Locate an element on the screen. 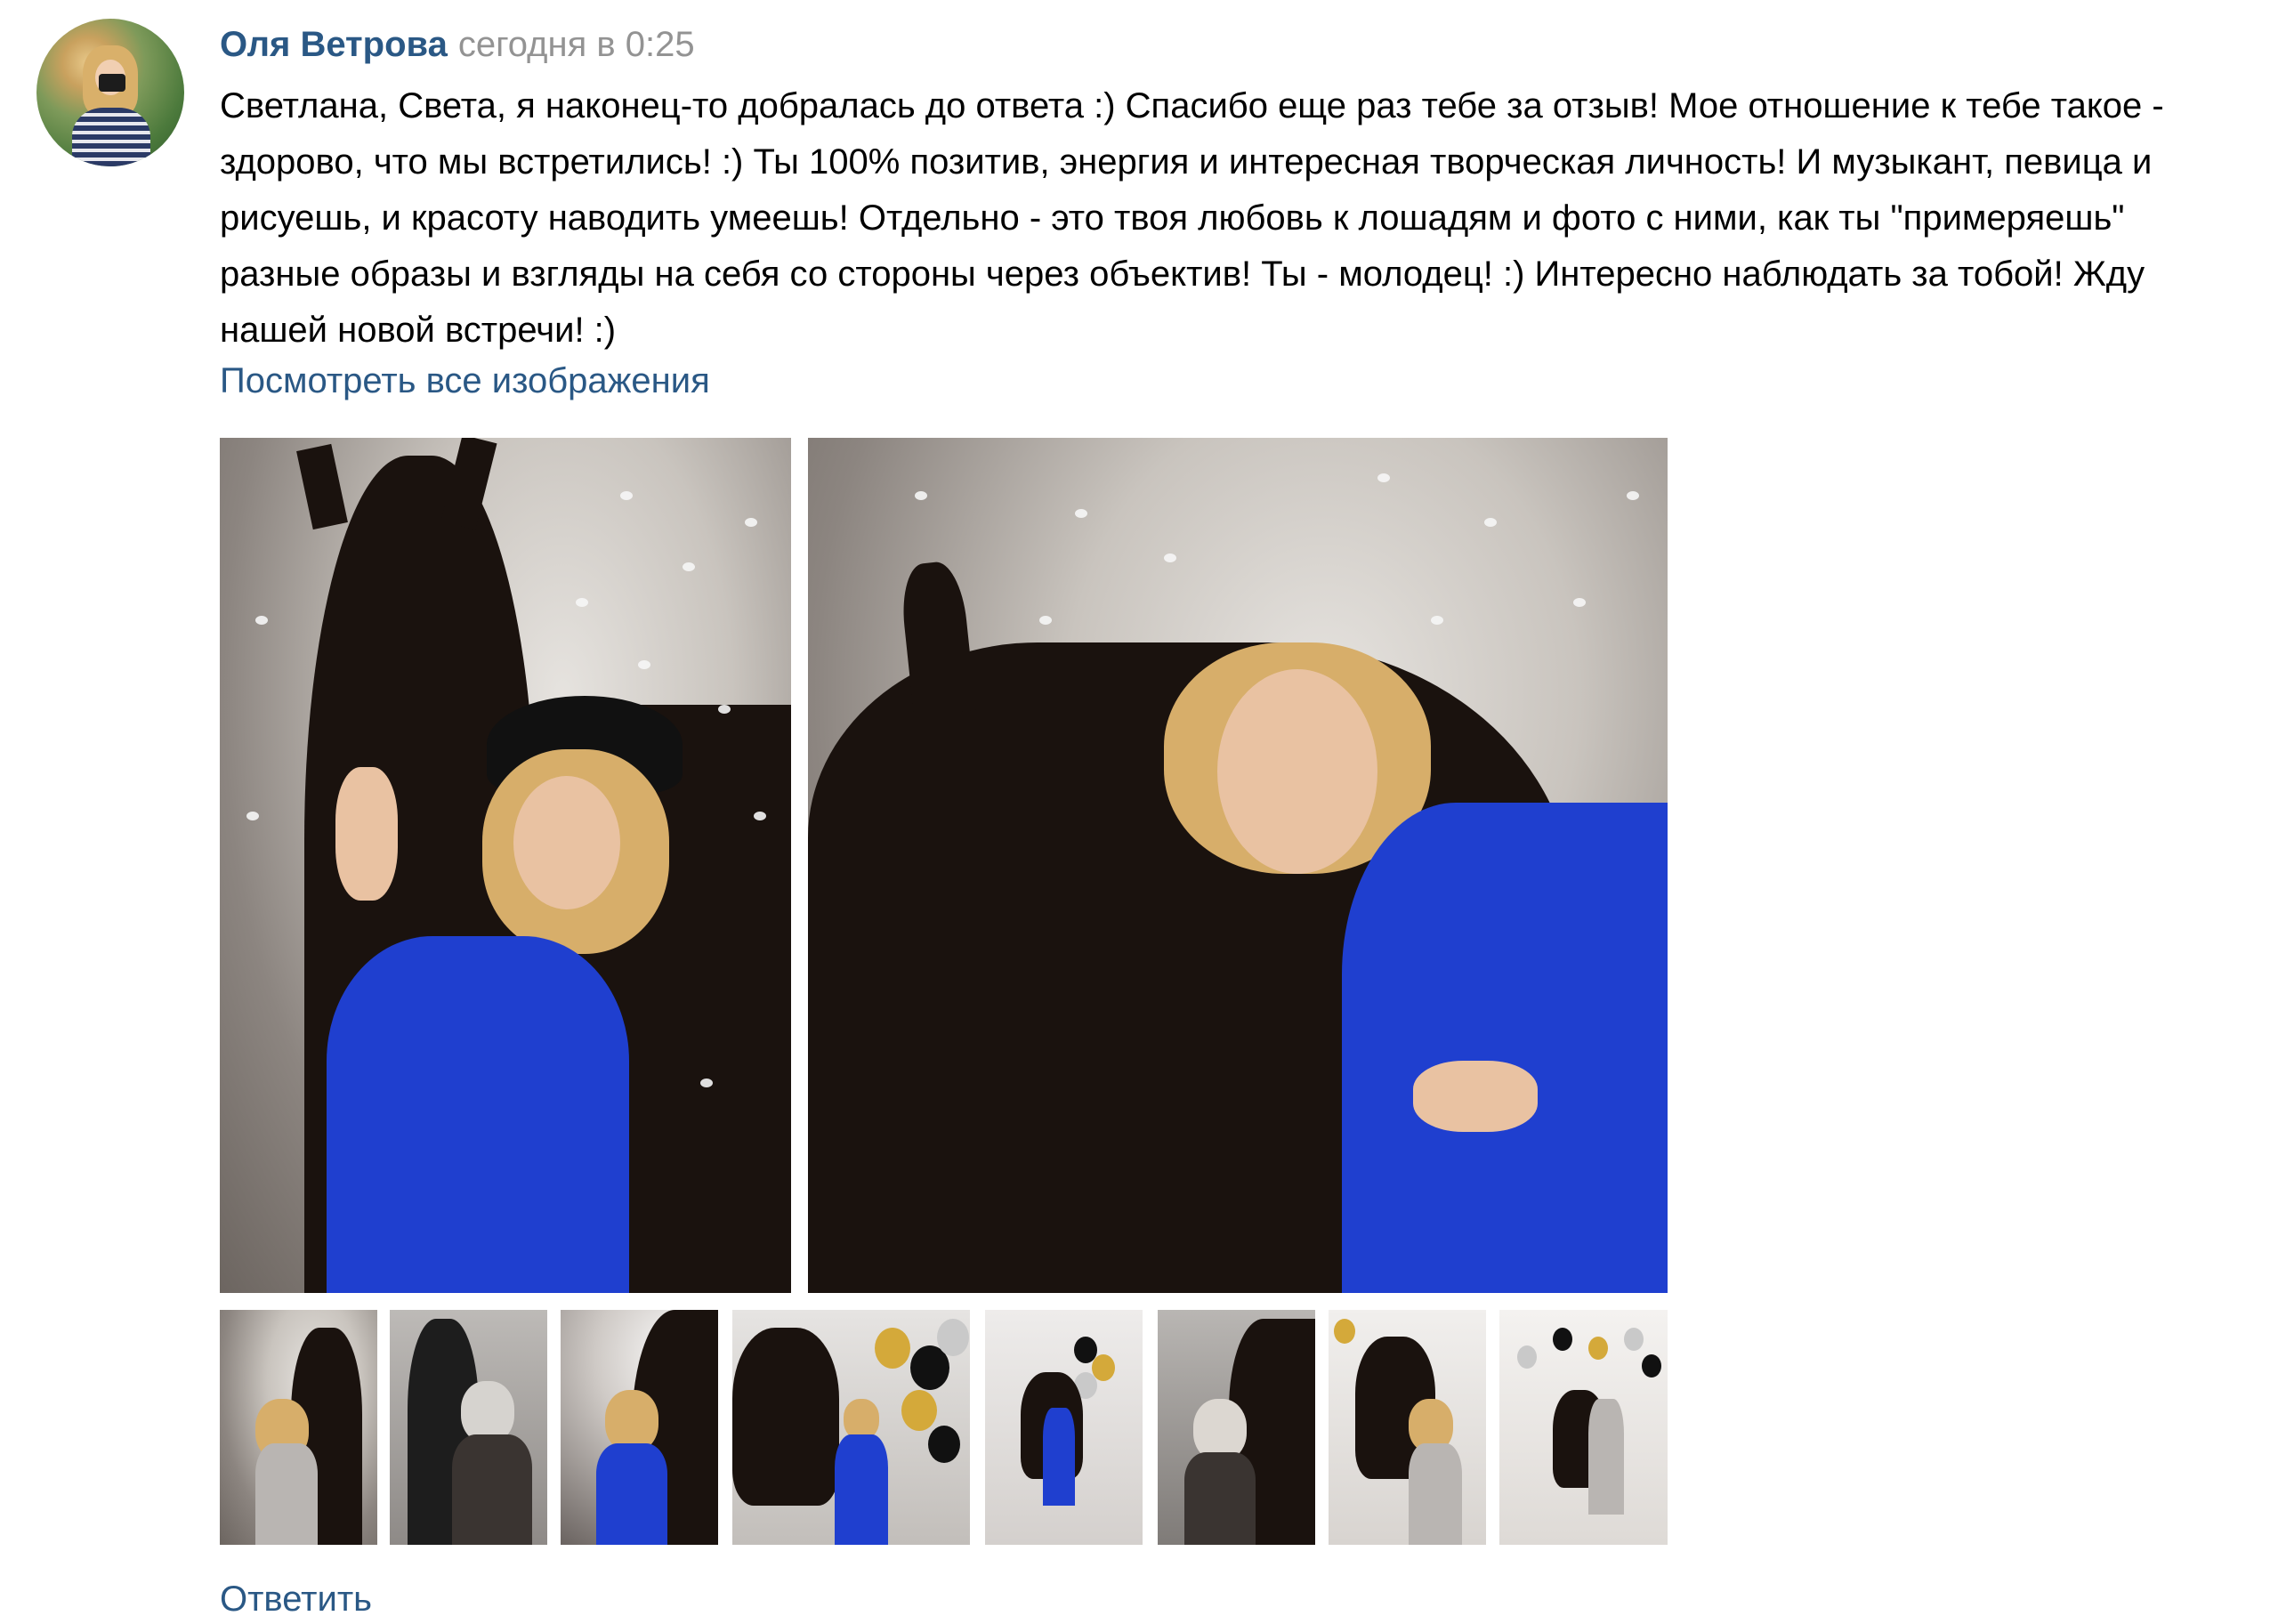 The height and width of the screenshot is (1624, 2278). reply-link: Ответить is located at coordinates (296, 1599).